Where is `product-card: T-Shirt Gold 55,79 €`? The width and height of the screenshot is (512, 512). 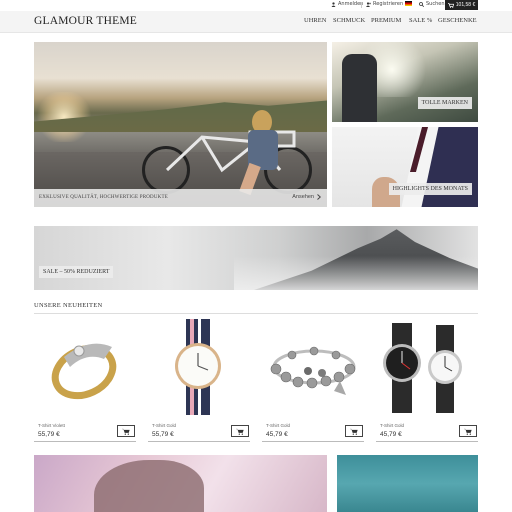
product-card: T-Shirt Gold 55,79 € is located at coordinates (199, 380).